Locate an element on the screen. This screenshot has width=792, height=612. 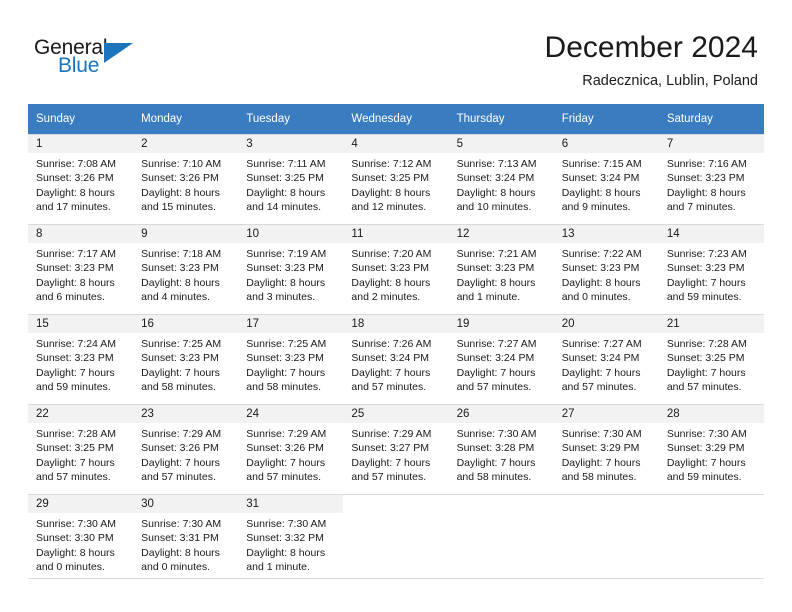
daylight-text-line2: and 3 minutes. is located at coordinates (281, 297).